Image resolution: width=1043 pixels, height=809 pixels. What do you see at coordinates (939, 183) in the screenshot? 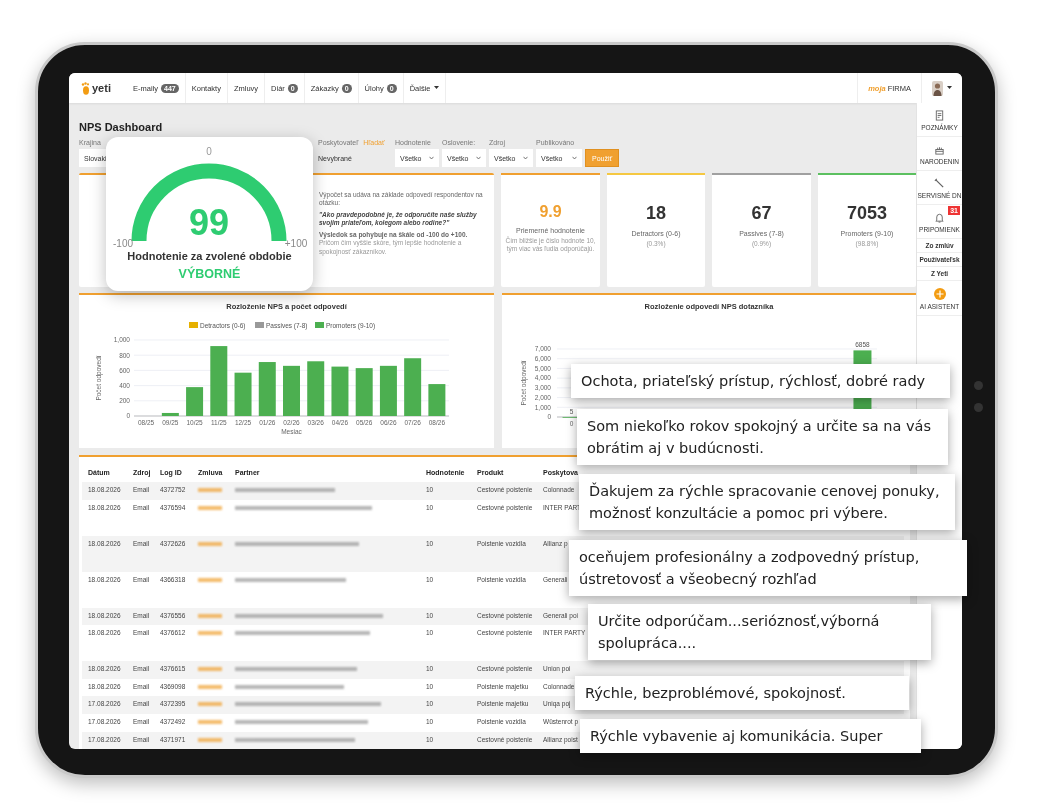
I see `wrench-icon` at bounding box center [939, 183].